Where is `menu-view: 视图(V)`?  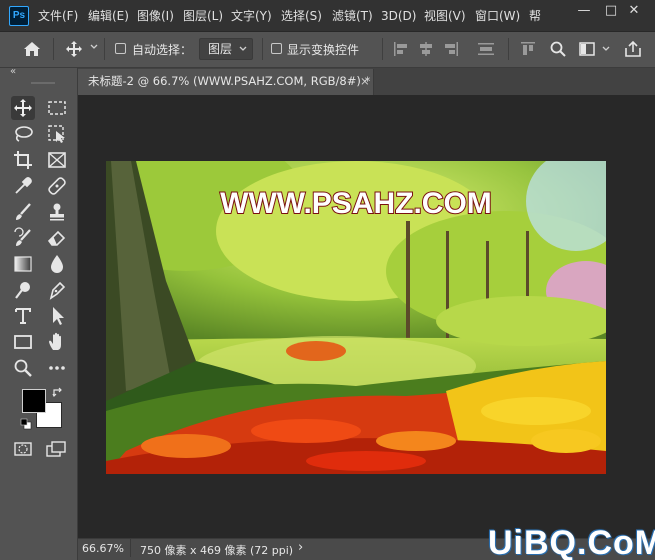
menu-view: 视图(V) is located at coordinates (445, 16).